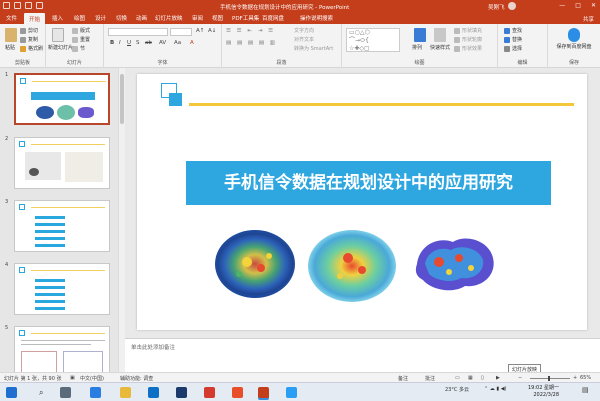 The height and width of the screenshot is (401, 600). What do you see at coordinates (28, 5) in the screenshot?
I see `redo-icon` at bounding box center [28, 5].